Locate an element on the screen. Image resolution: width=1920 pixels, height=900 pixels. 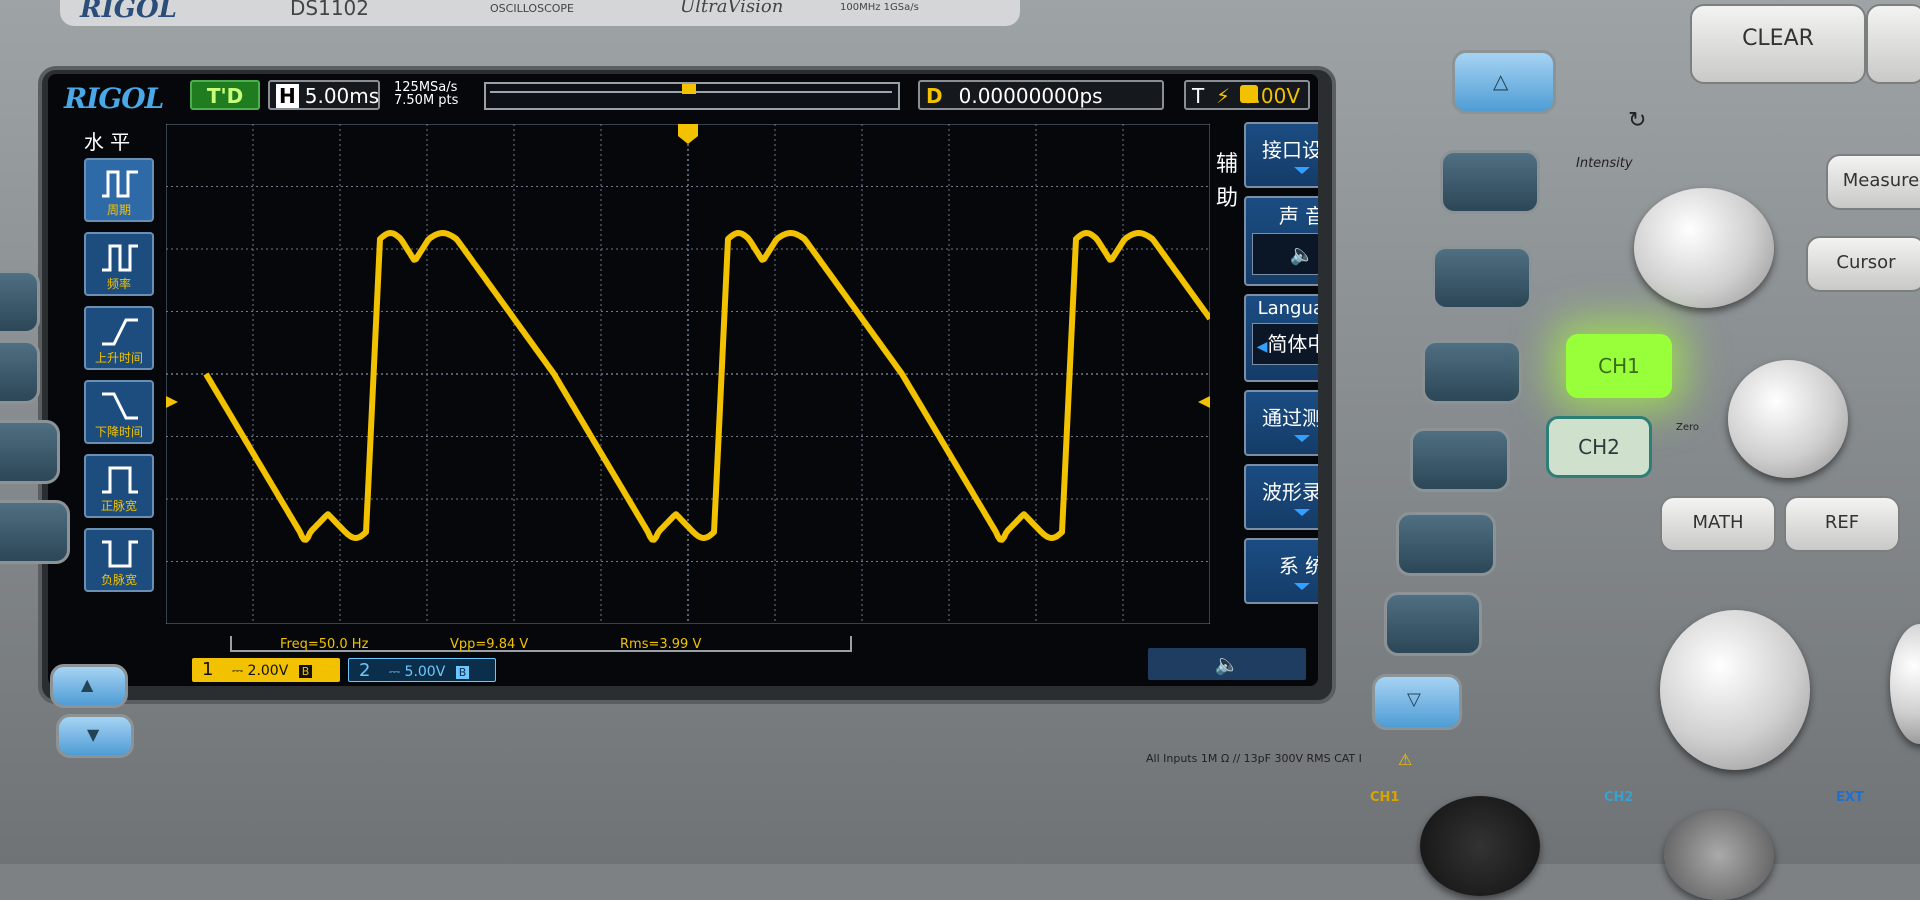
language-value: 简体中文 is located at coordinates (1292, 344).